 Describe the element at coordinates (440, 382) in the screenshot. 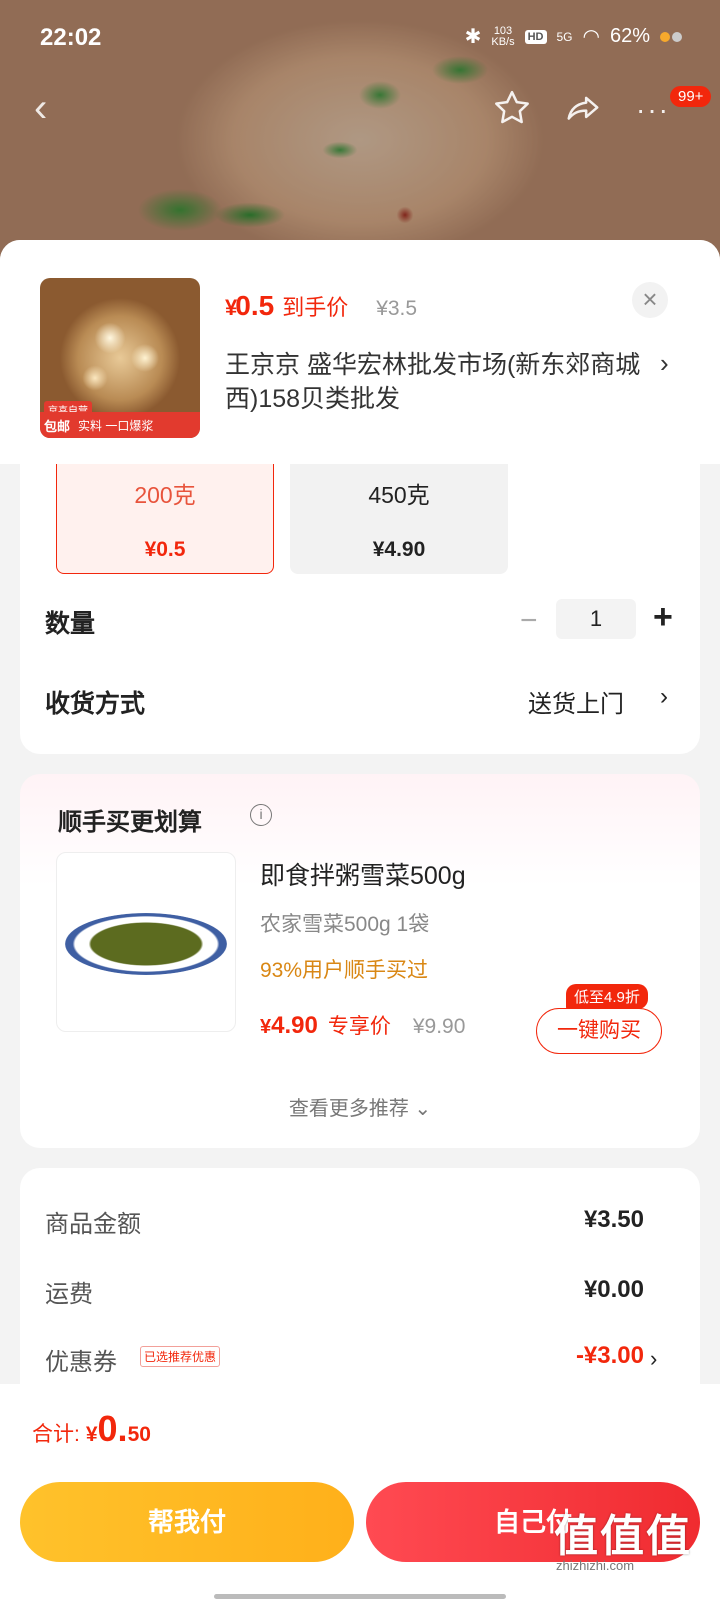

I see `store-name: 王京京 盛华宏林批发市场(新东郊商城西)158贝类批发` at that location.